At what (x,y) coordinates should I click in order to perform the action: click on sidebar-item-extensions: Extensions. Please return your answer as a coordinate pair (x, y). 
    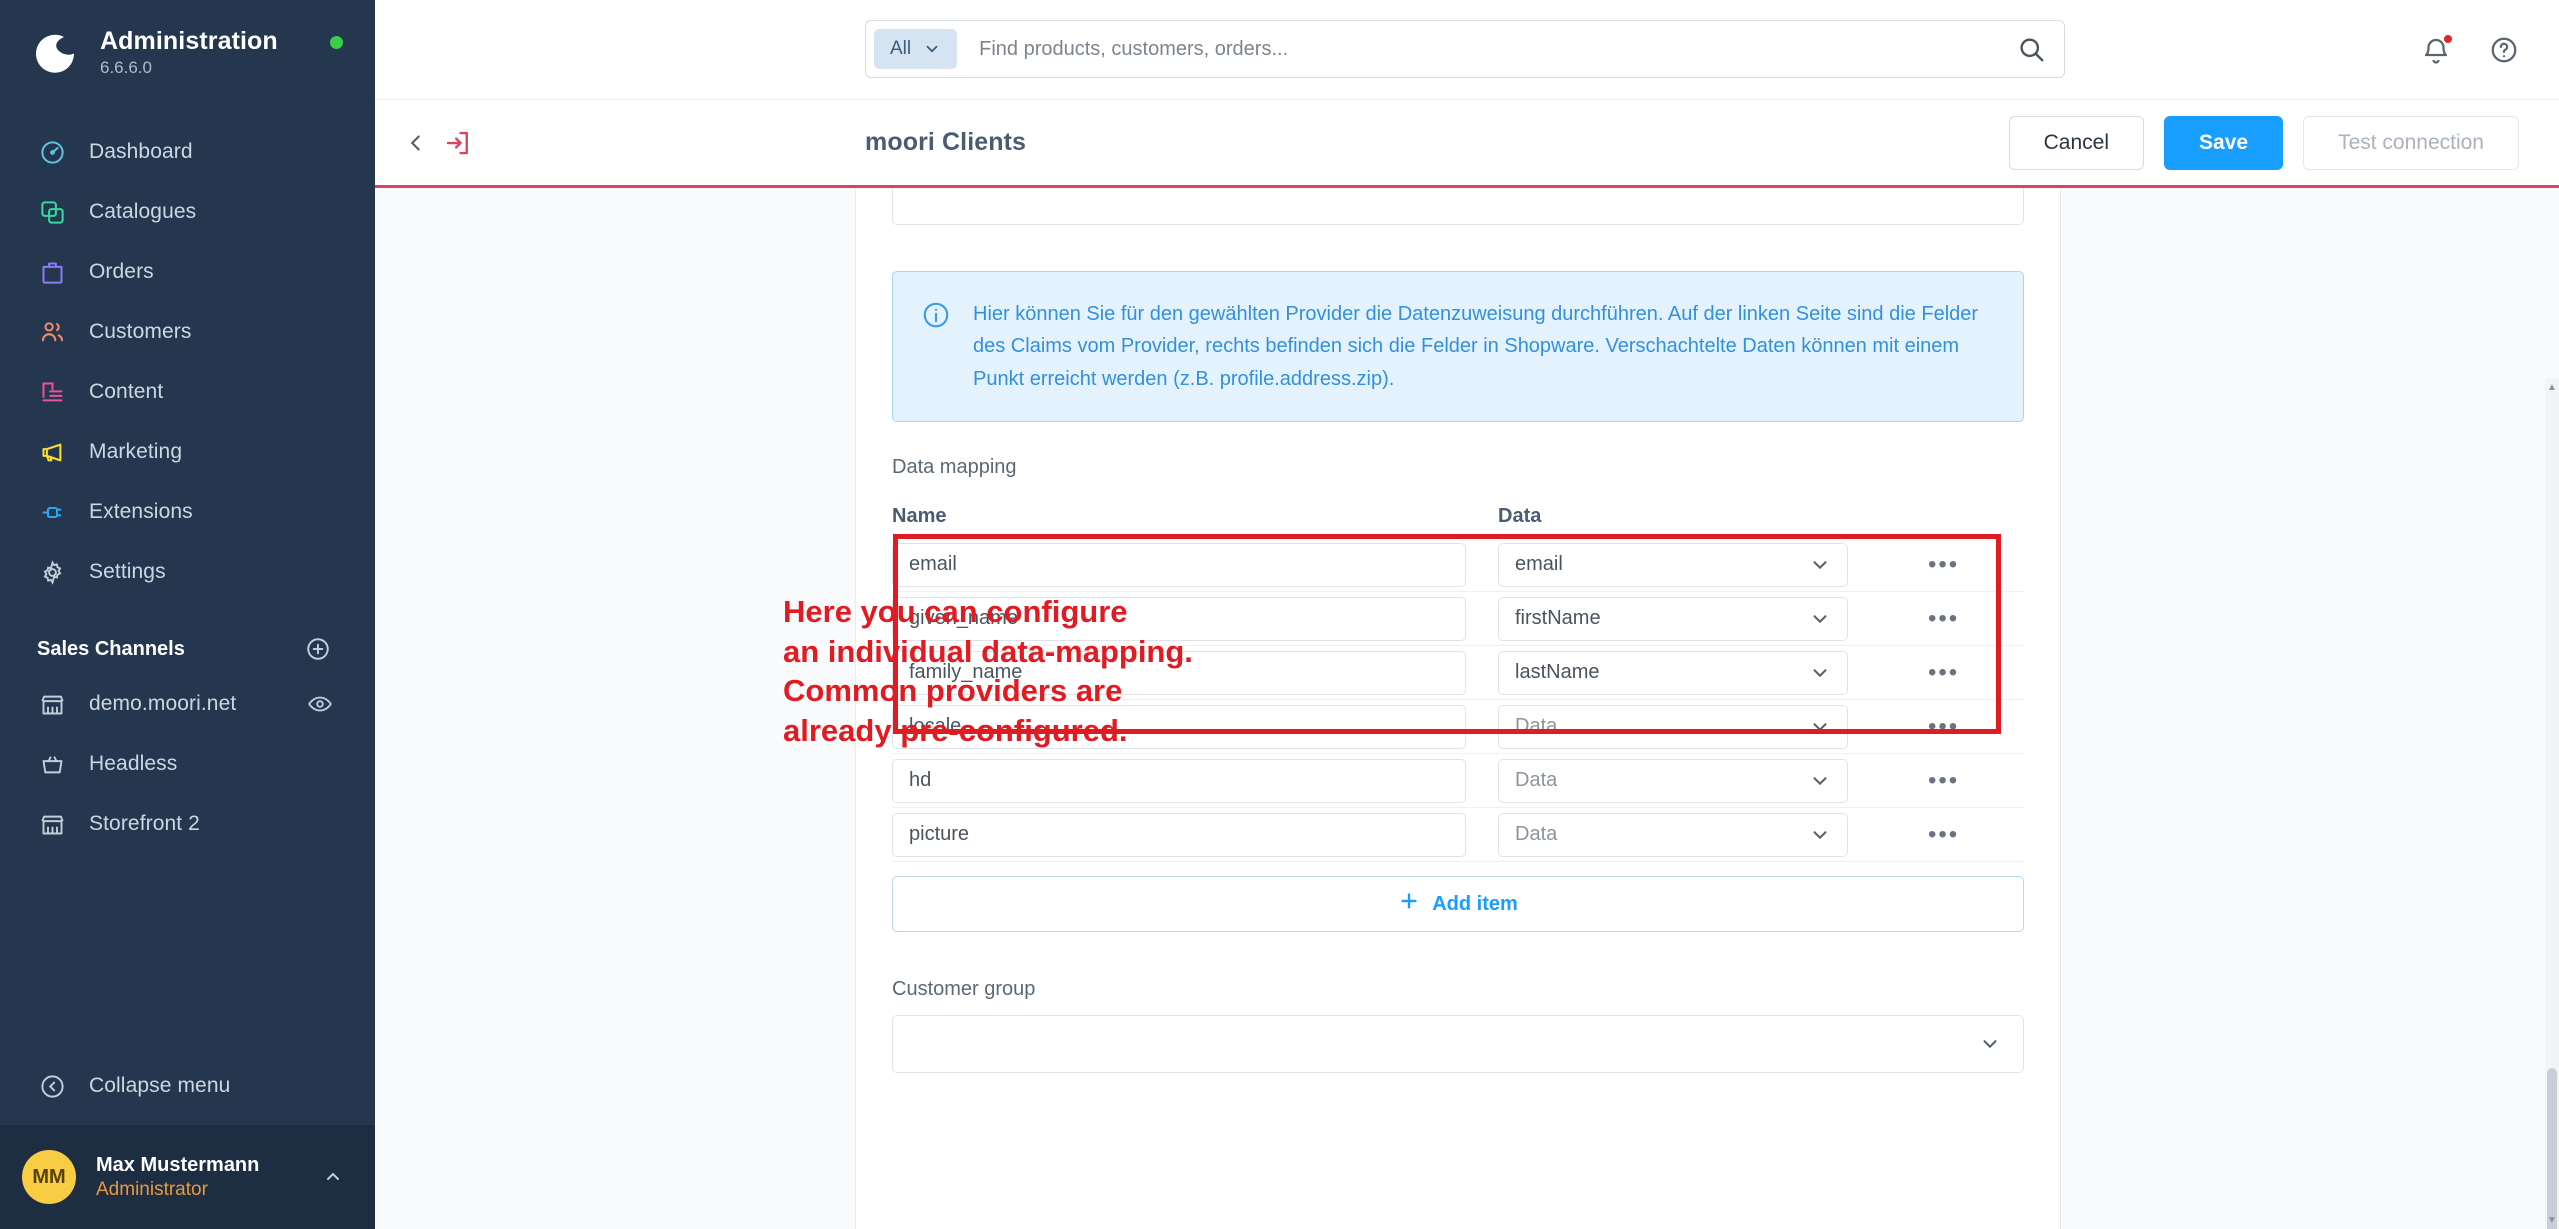
    Looking at the image, I should click on (187, 512).